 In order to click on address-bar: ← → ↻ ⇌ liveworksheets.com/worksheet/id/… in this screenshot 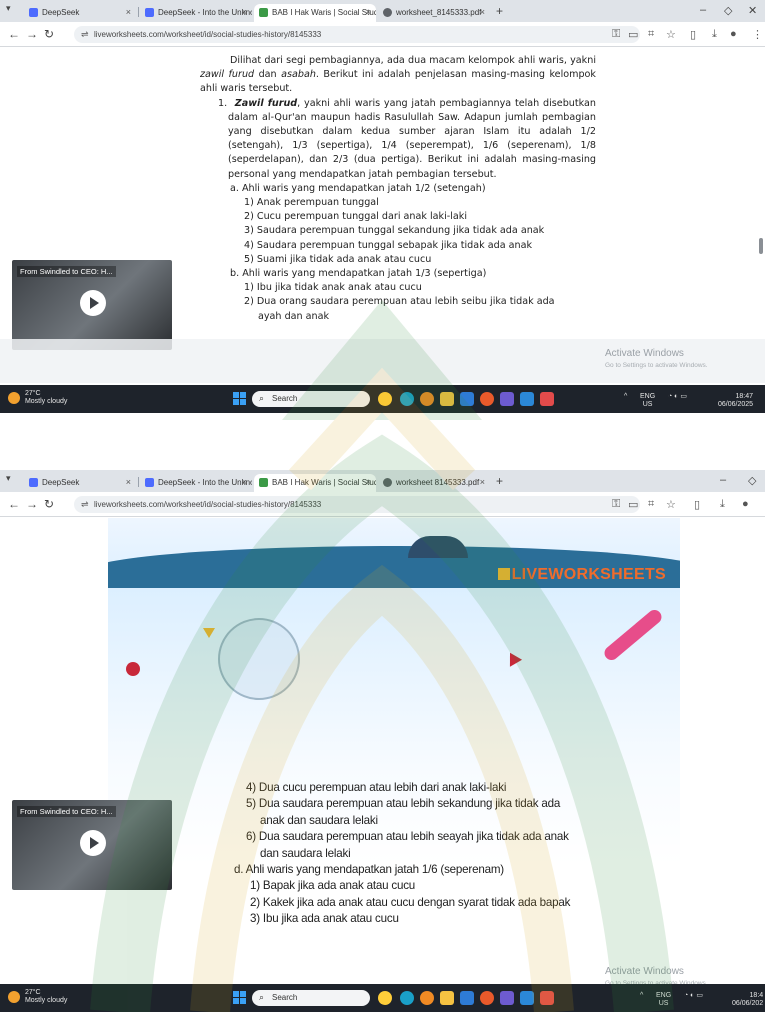, I will do `click(382, 34)`.